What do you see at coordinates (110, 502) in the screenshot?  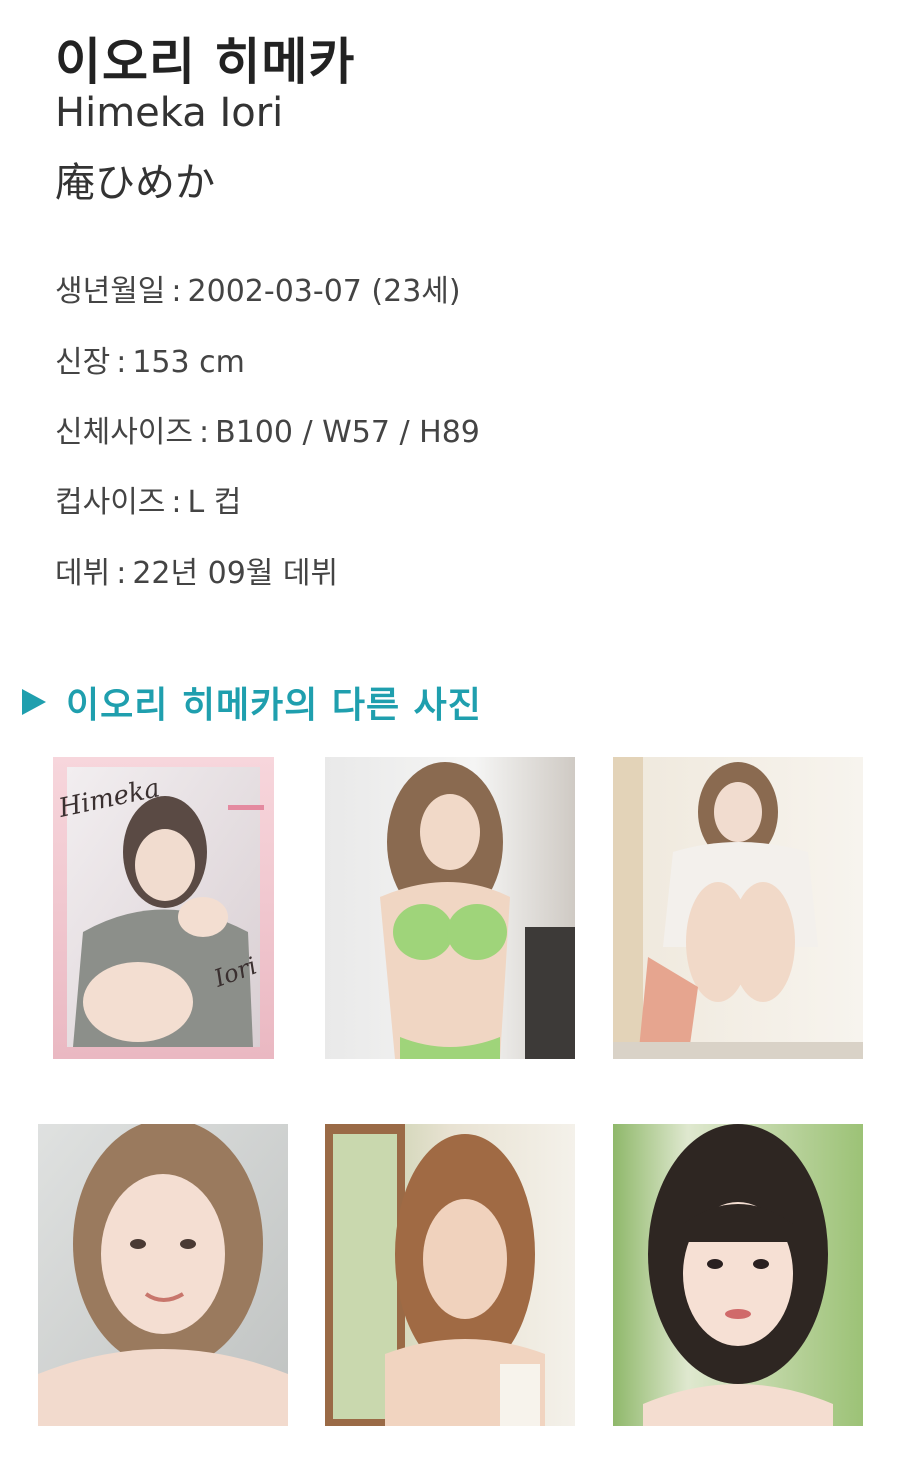 I see `info-label: 컵사이즈` at bounding box center [110, 502].